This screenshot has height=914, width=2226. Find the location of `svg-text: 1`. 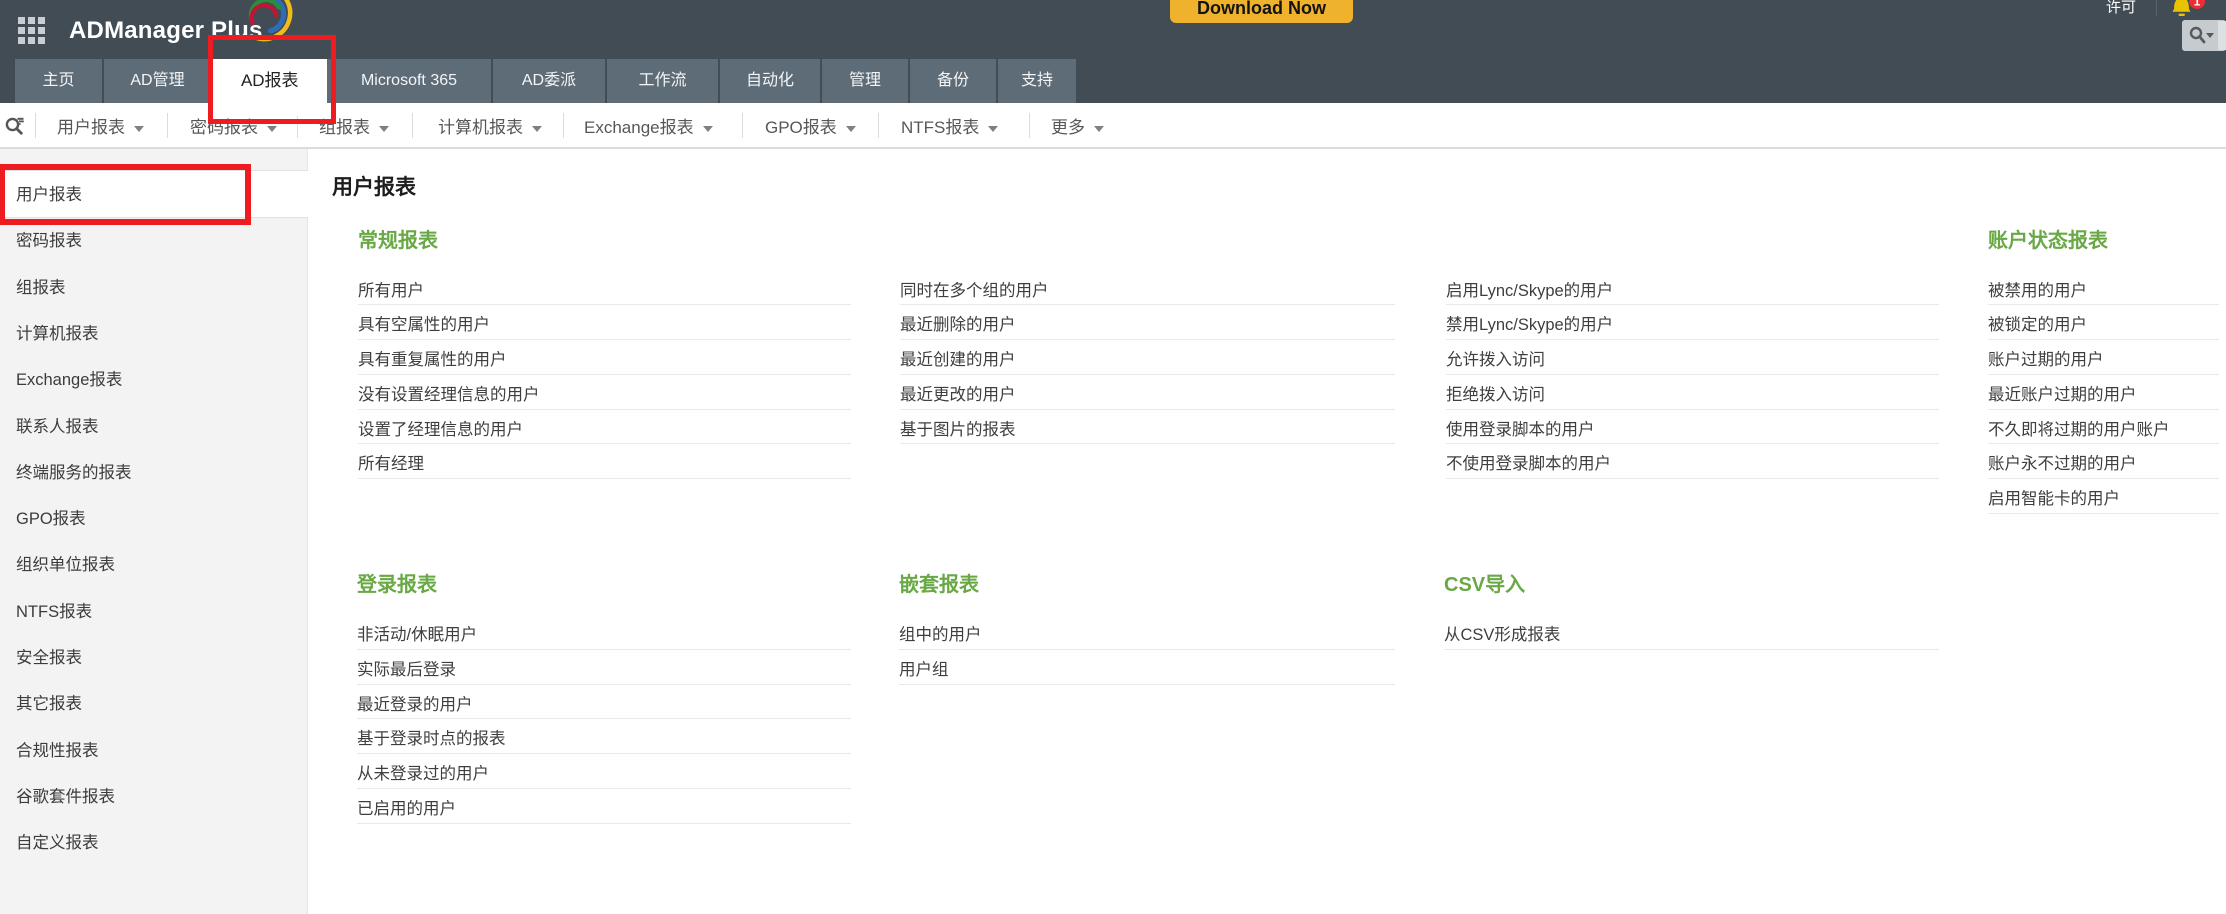

svg-text: 1 is located at coordinates (2197, 4).